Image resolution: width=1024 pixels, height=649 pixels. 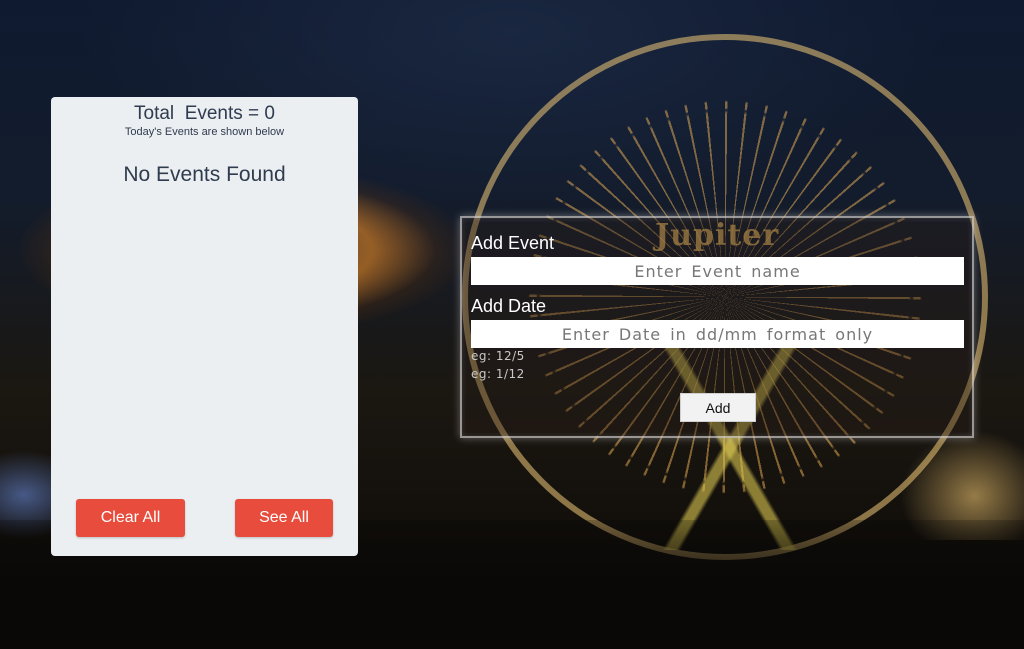 I want to click on clear-all-button: Clear All, so click(x=130, y=518).